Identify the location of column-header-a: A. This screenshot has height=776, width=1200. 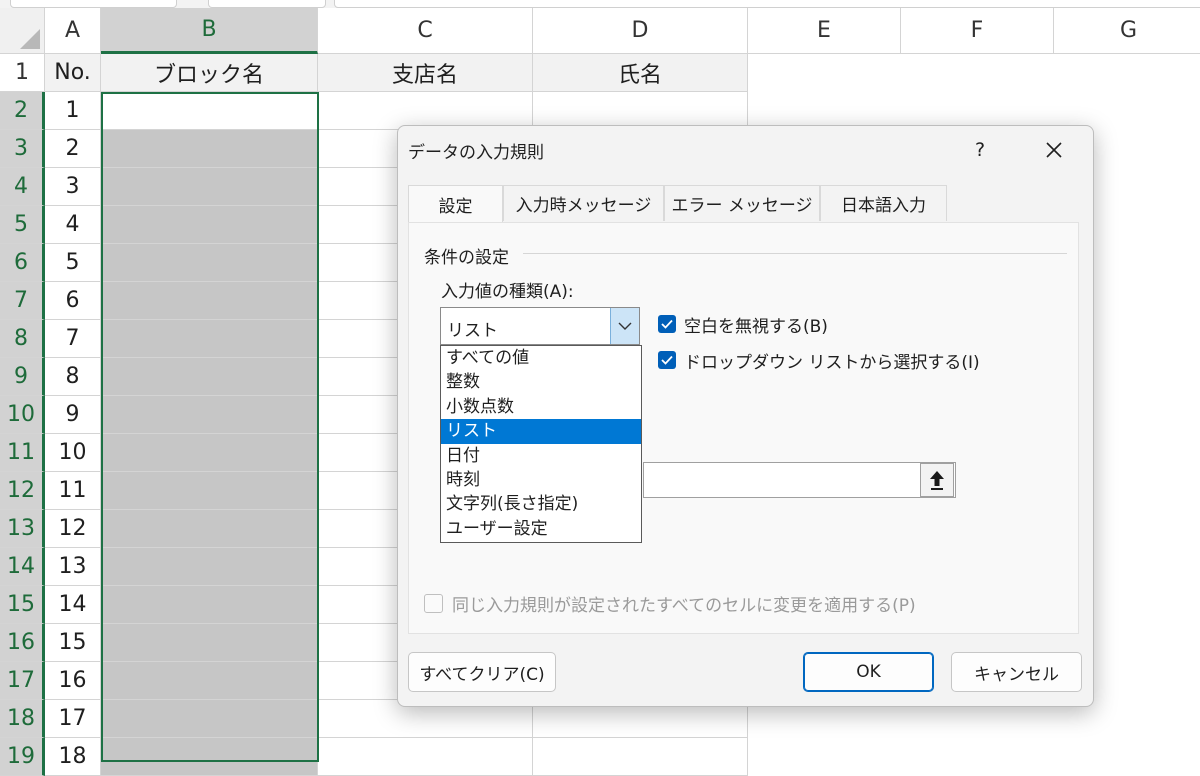
(73, 31).